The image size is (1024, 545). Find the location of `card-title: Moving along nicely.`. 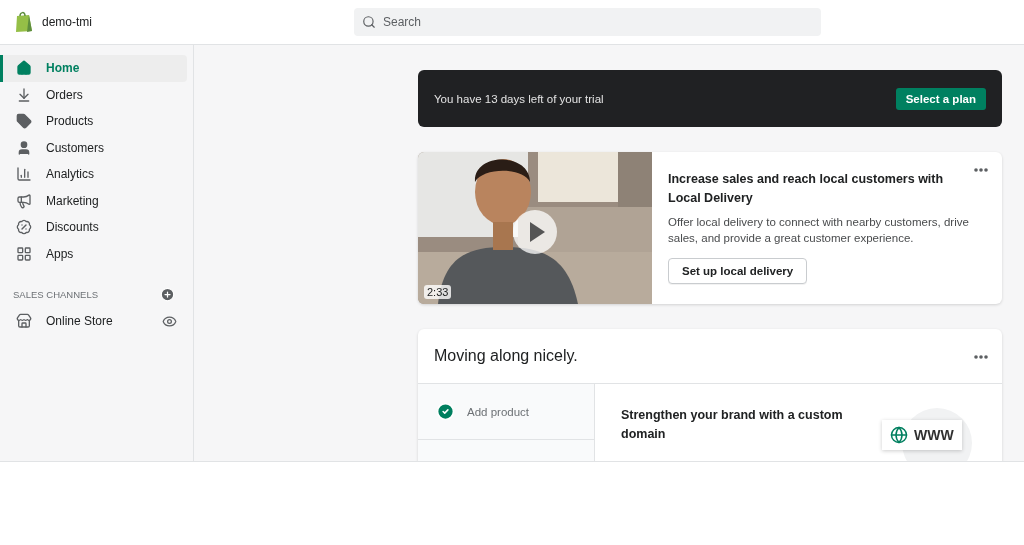

card-title: Moving along nicely. is located at coordinates (506, 356).